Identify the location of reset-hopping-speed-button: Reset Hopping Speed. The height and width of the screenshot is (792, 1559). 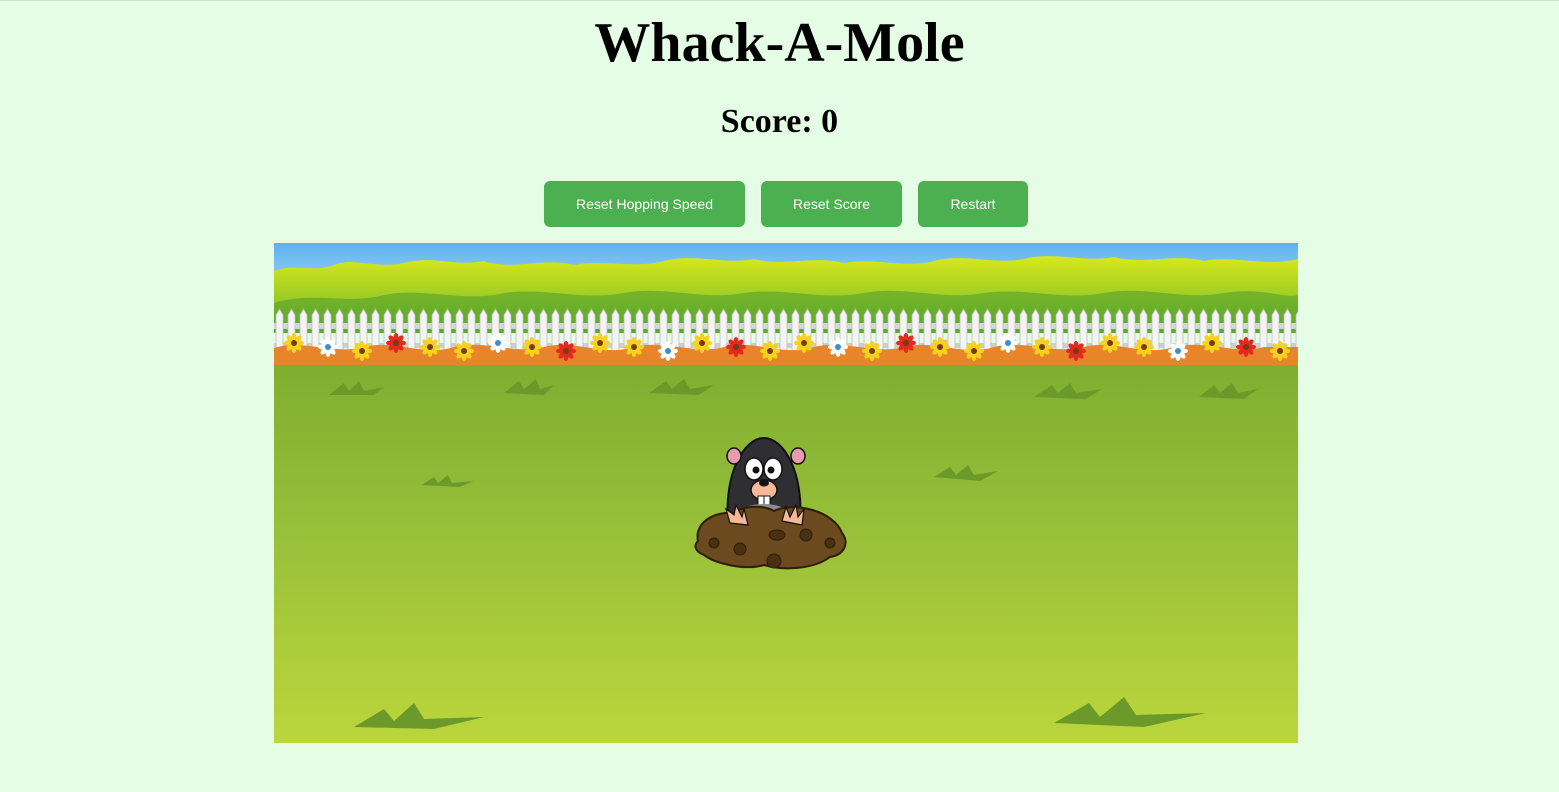
(644, 204).